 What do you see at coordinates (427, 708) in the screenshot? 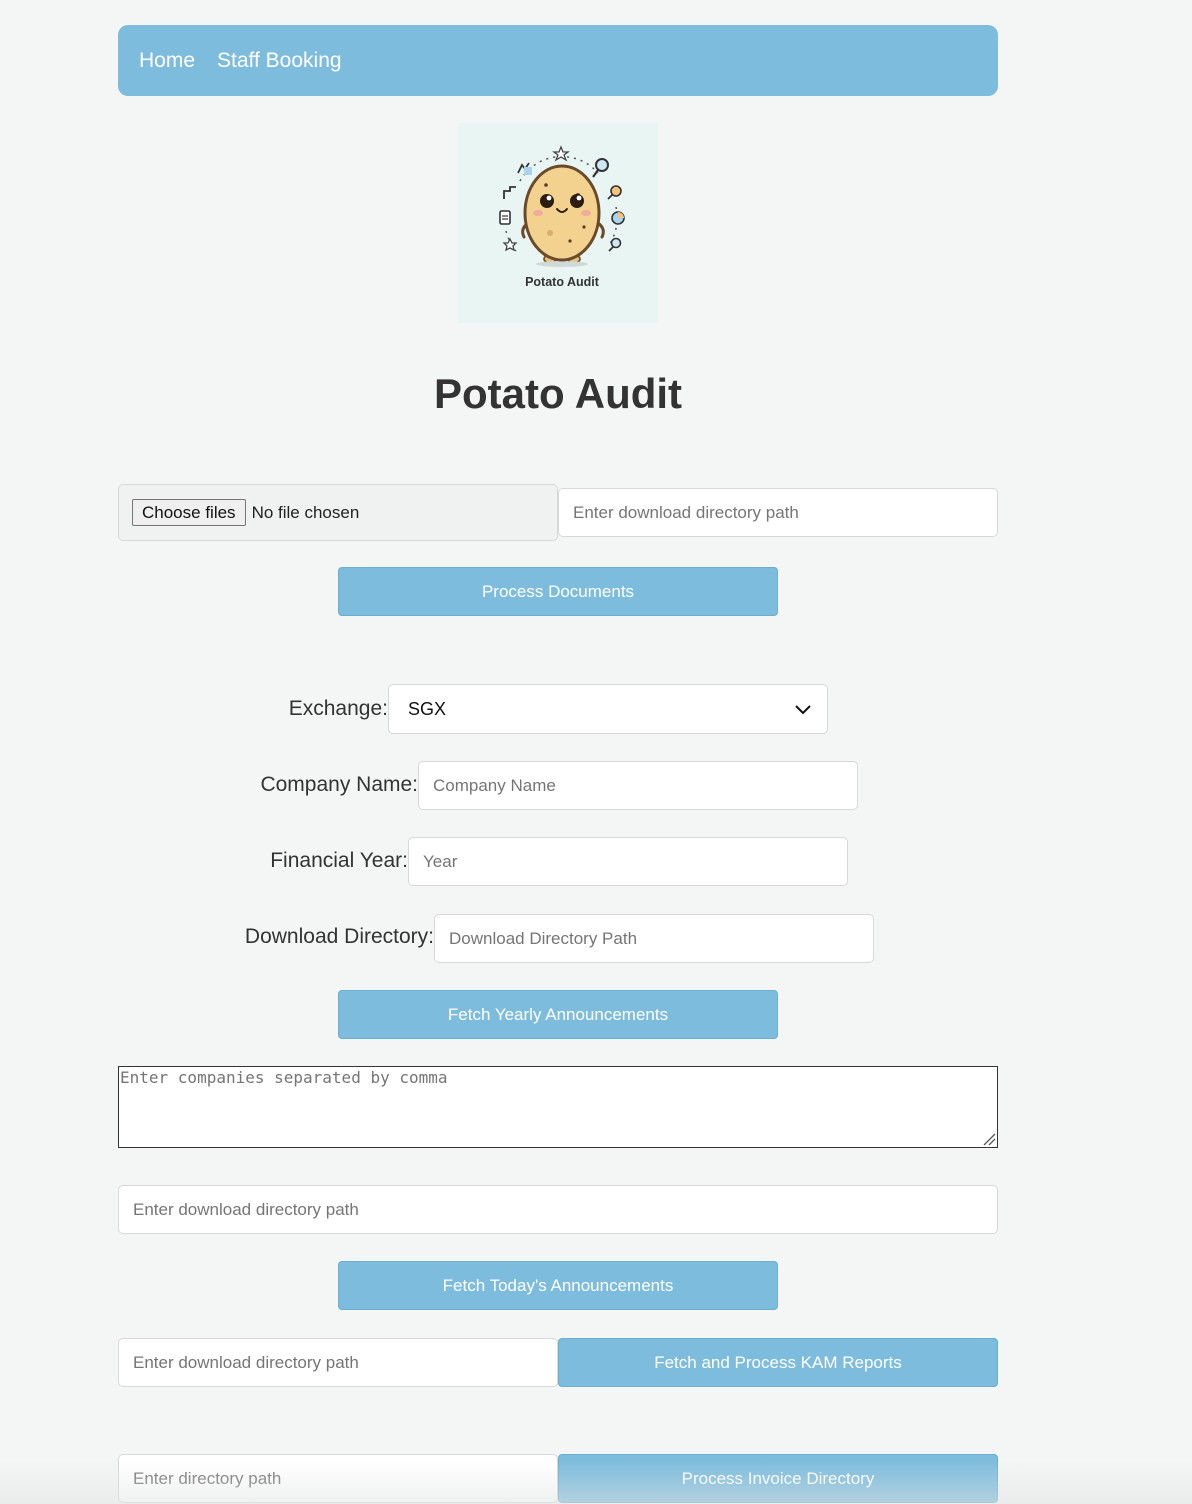
I see `exchange-selected-value: SGX` at bounding box center [427, 708].